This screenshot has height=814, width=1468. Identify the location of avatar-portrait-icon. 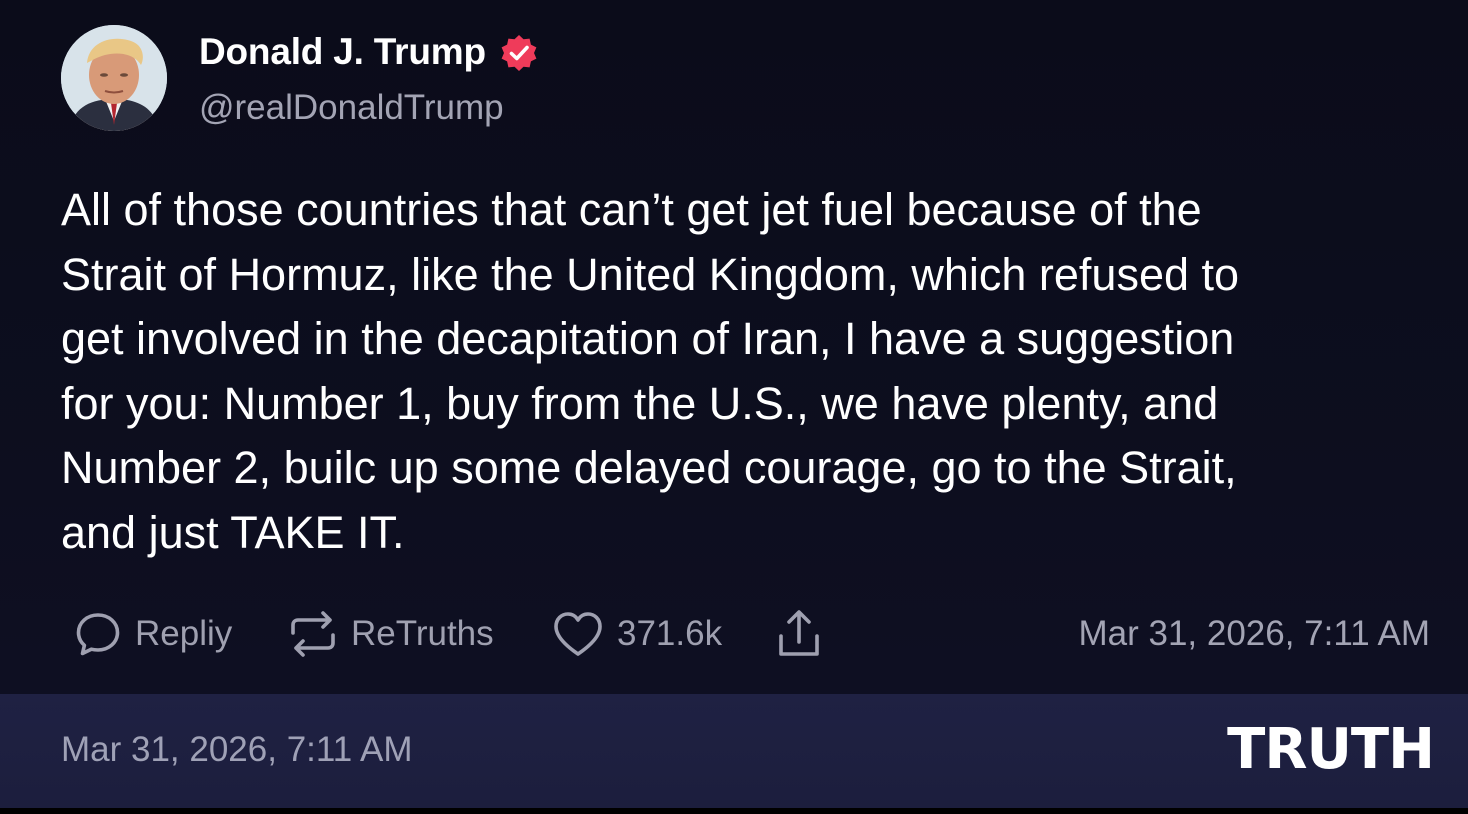
(114, 78).